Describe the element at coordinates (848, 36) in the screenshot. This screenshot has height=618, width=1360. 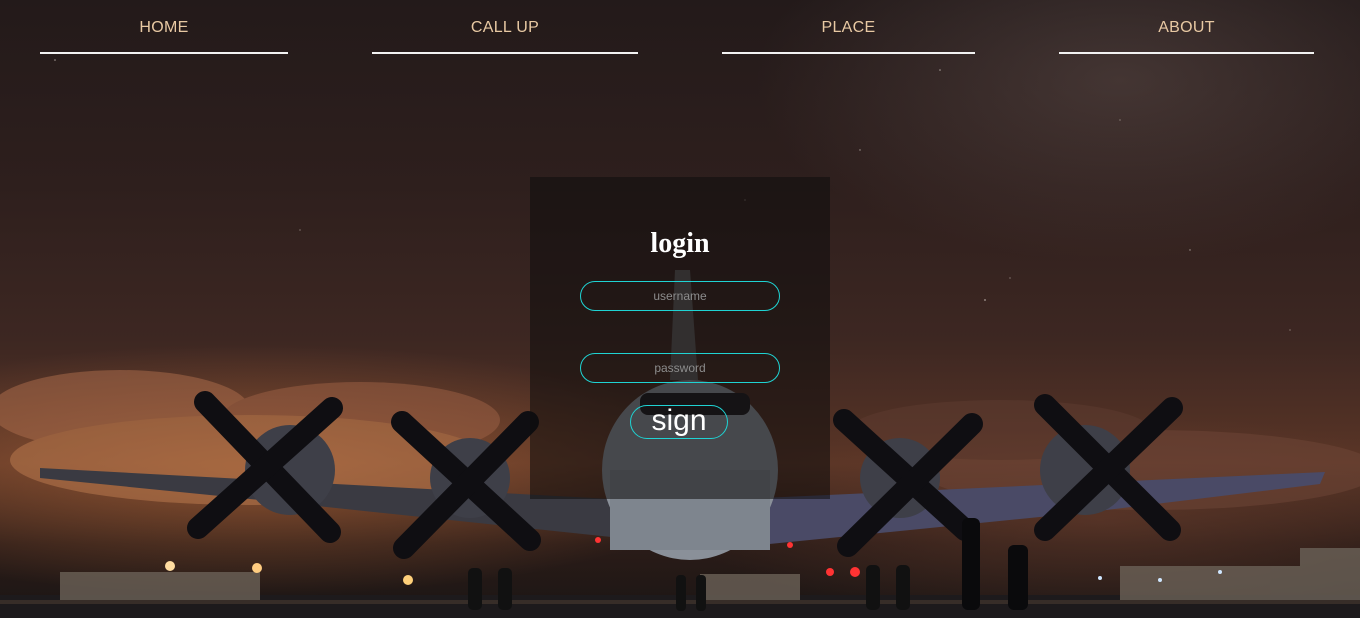
I see `nav-item-place: PLACE` at that location.